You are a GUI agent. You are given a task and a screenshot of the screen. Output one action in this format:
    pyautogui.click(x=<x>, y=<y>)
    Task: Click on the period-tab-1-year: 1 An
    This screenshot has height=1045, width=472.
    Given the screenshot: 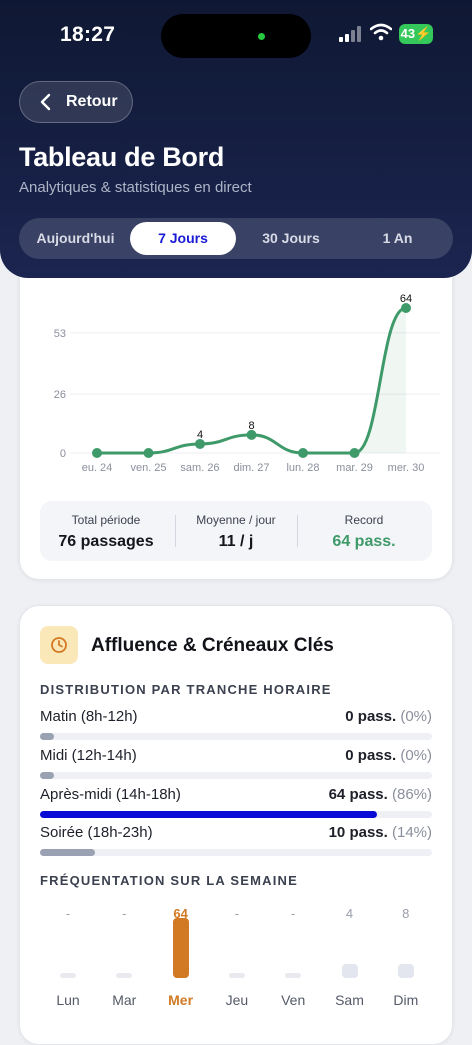 What is the action you would take?
    pyautogui.click(x=397, y=238)
    